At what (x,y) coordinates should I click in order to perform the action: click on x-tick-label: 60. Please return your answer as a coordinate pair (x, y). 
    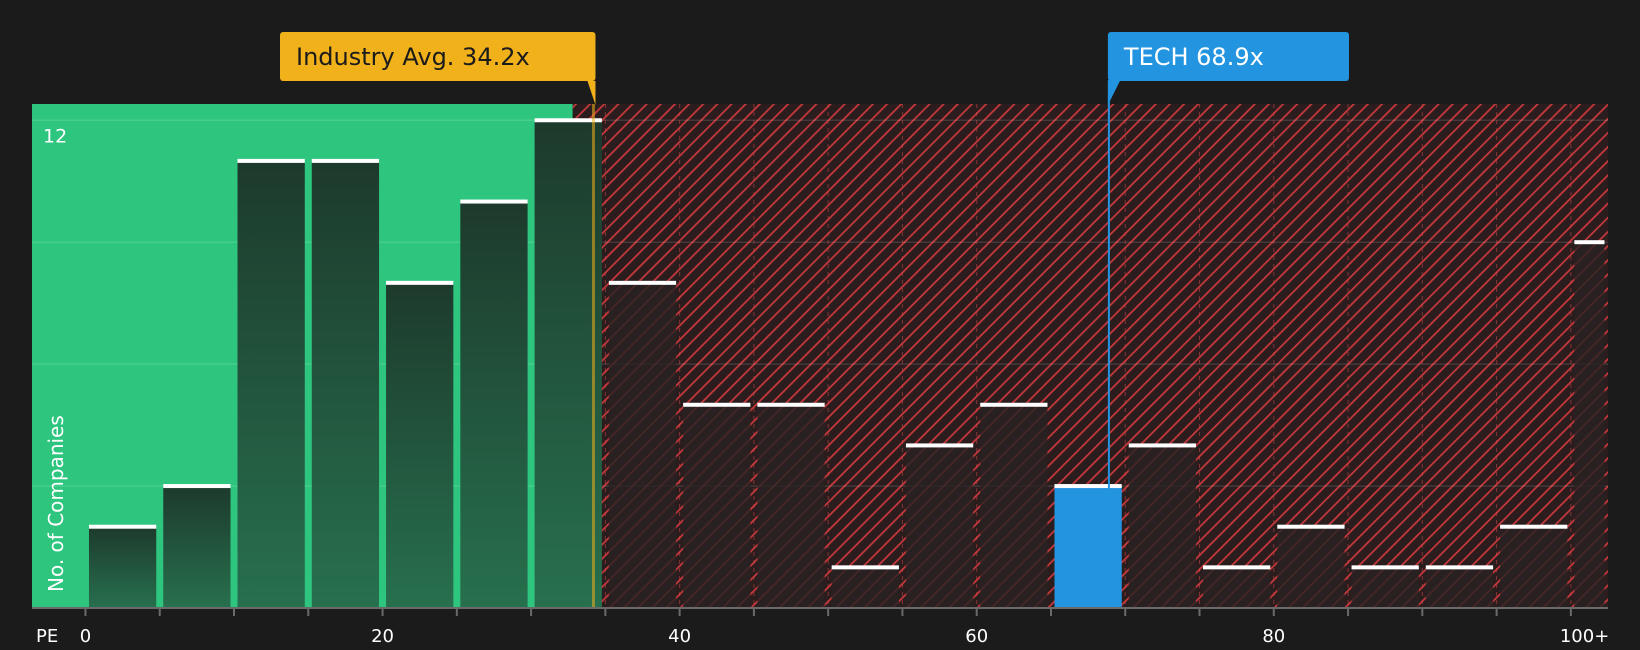
    Looking at the image, I should click on (976, 636).